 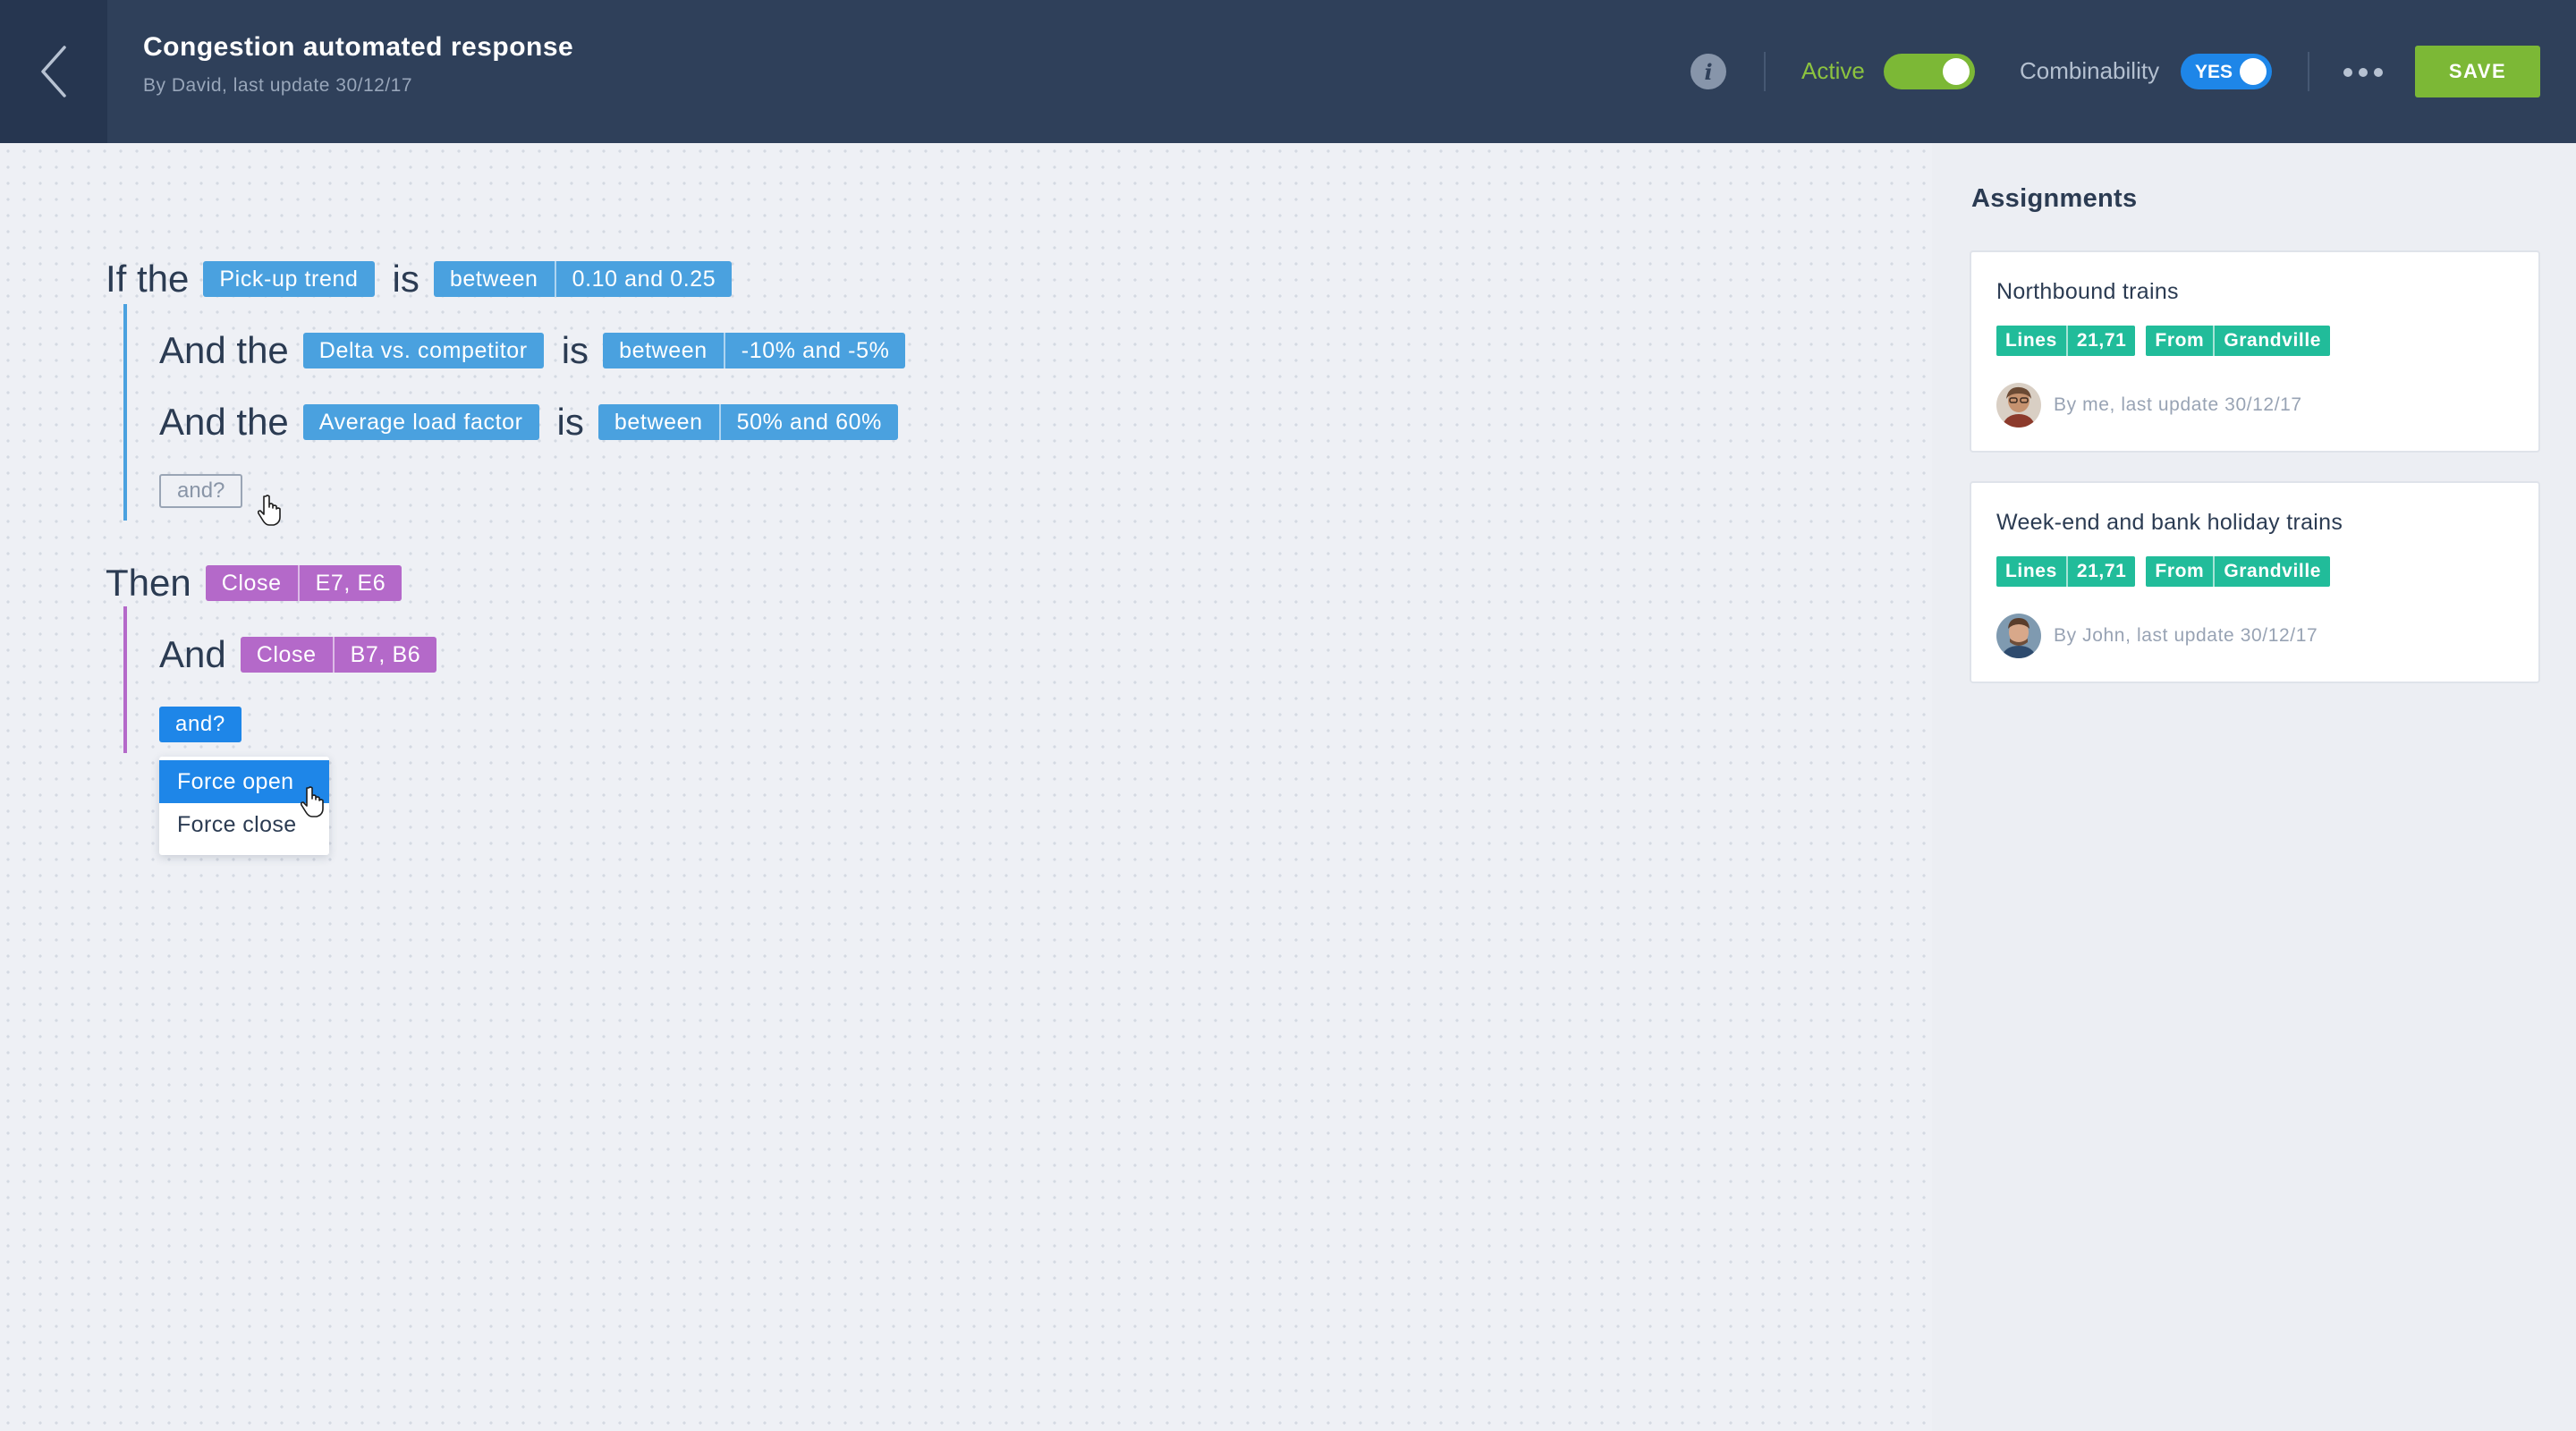 What do you see at coordinates (125, 680) in the screenshot?
I see `action-branch-line` at bounding box center [125, 680].